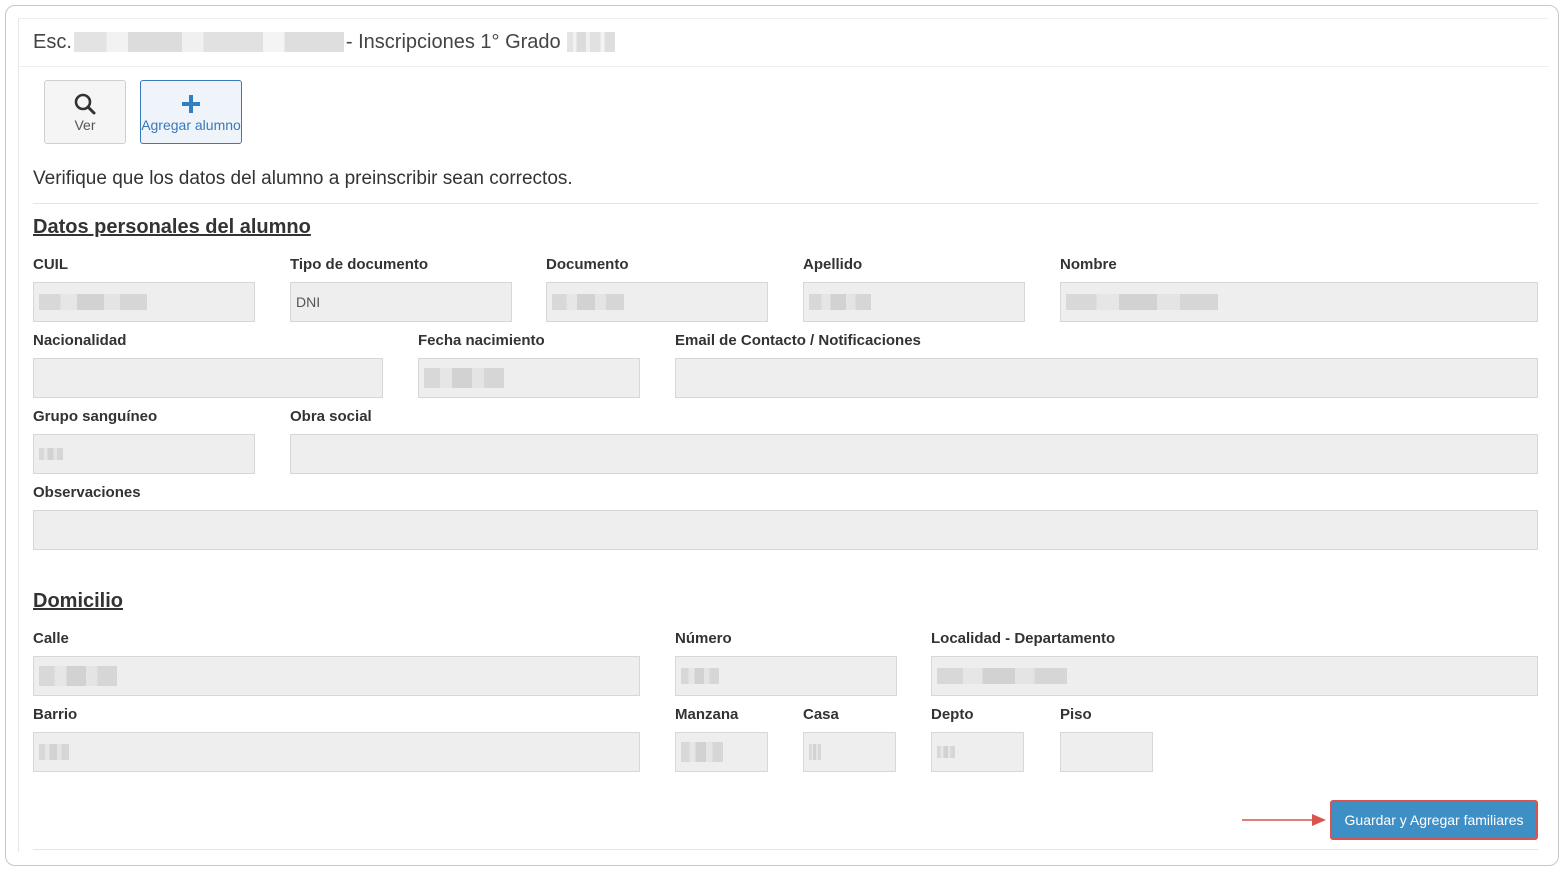  Describe the element at coordinates (1434, 820) in the screenshot. I see `save-and-add-family-button: Guardar y Agregar familiares` at that location.